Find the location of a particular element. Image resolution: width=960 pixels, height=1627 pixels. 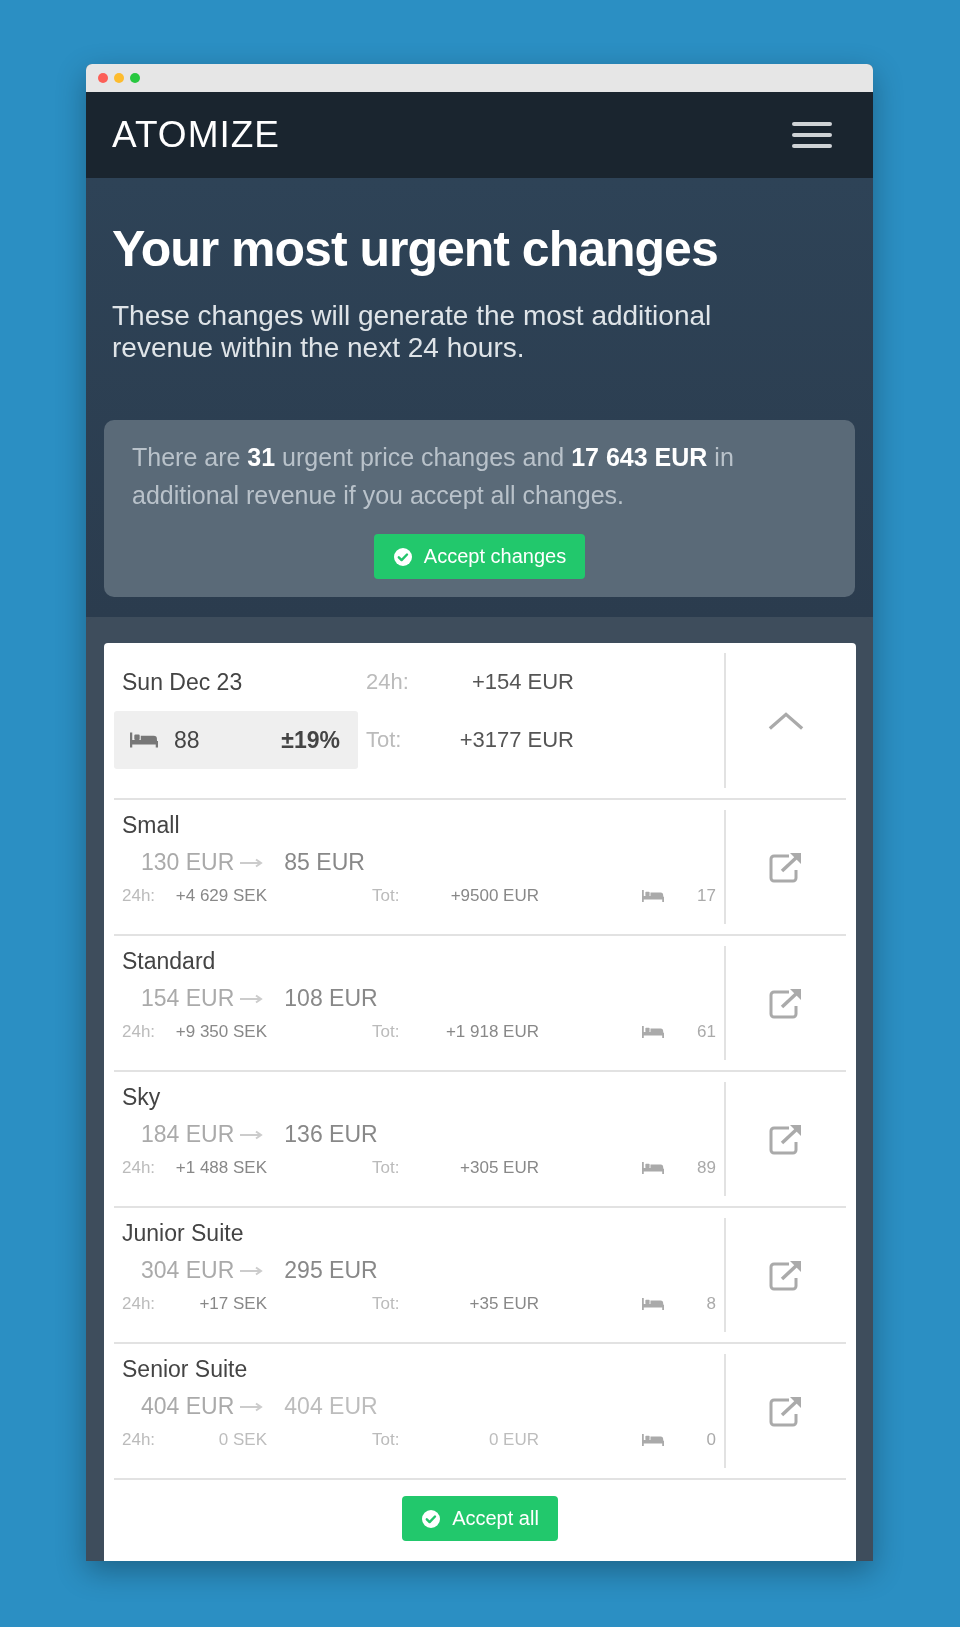

revenue-value: +4 629 SEK is located at coordinates (220, 896).